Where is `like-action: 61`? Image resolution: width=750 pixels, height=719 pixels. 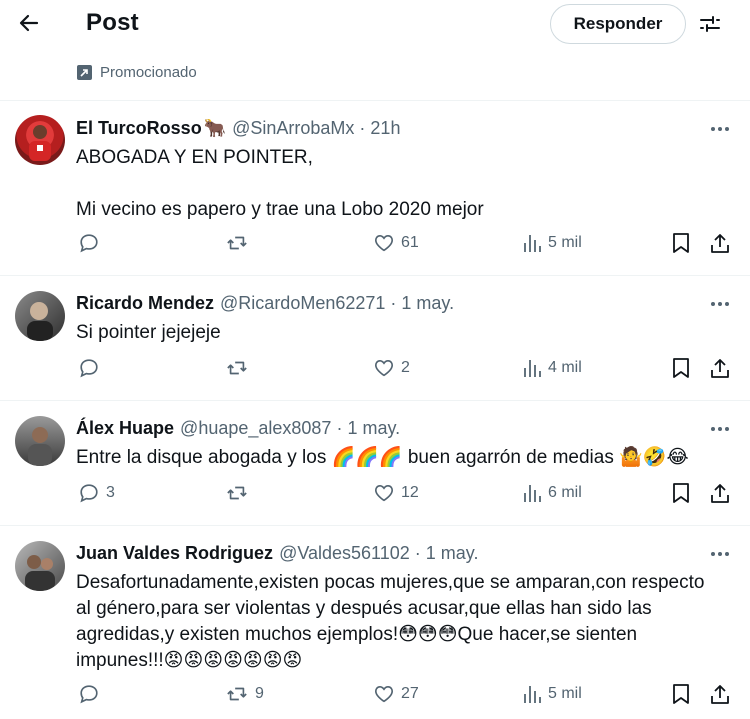
like-action: 61 is located at coordinates (396, 243).